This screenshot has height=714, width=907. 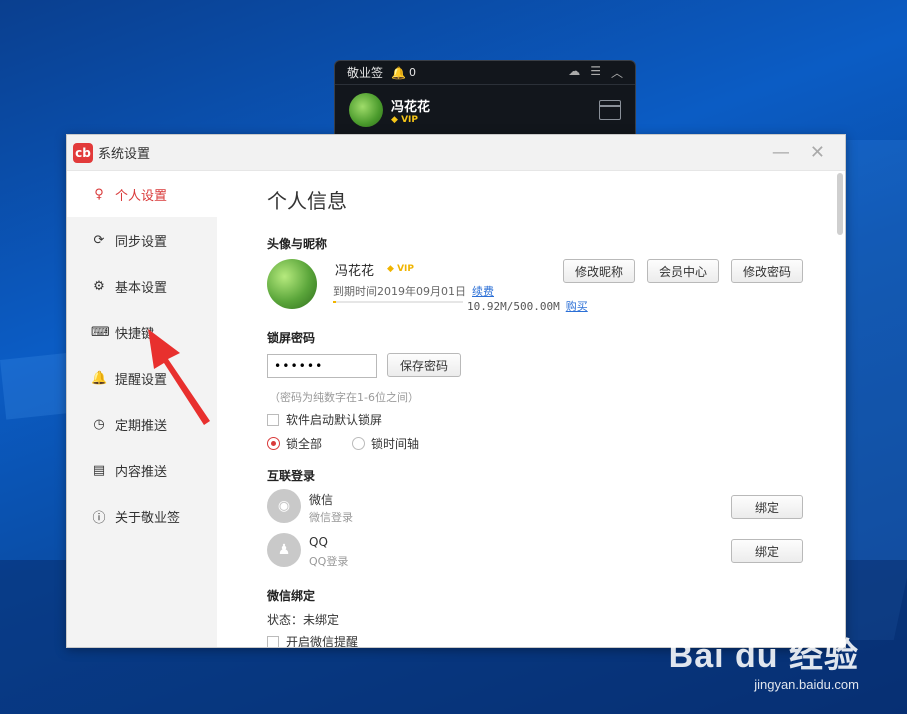 I want to click on user-name: 冯花花, so click(x=355, y=271).